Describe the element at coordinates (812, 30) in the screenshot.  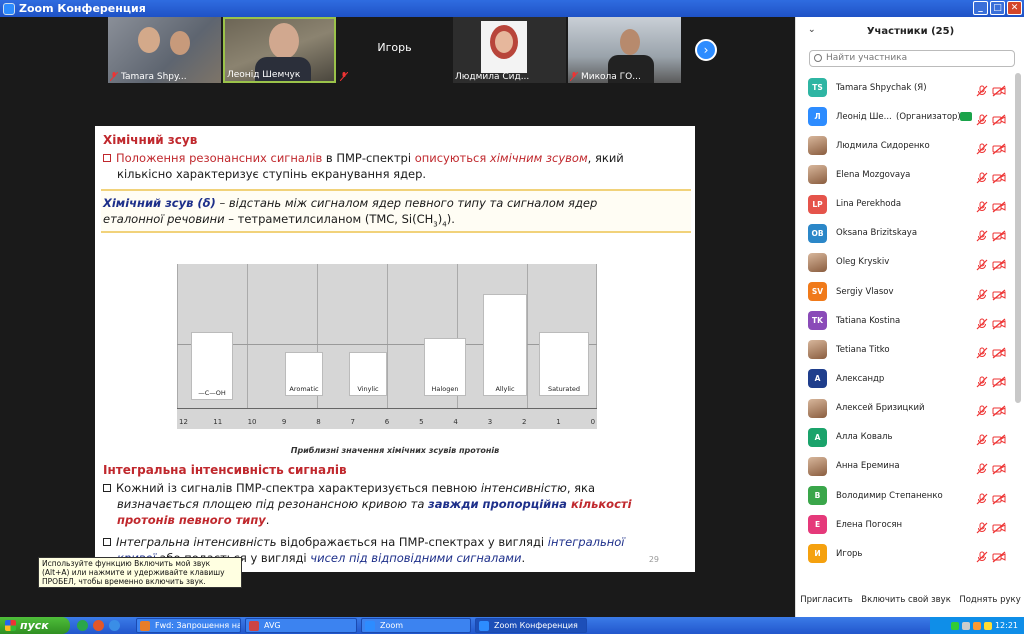
I see `collapse-chevron-icon: ⌄` at that location.